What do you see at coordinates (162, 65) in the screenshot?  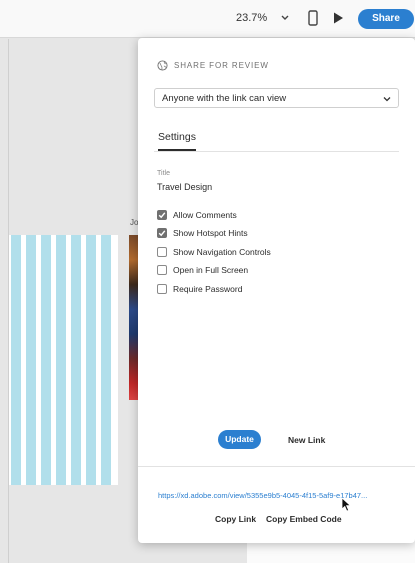 I see `globe-icon` at bounding box center [162, 65].